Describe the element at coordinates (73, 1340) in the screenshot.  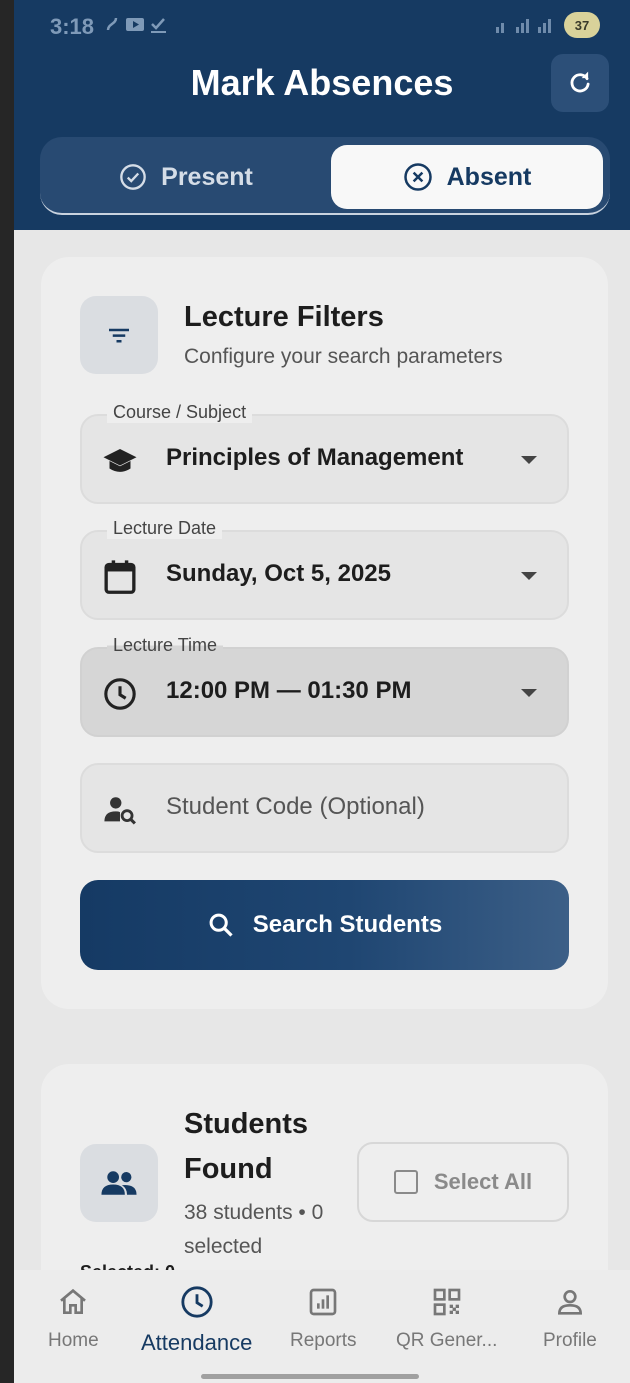
I see `nav-label-home: Home` at that location.